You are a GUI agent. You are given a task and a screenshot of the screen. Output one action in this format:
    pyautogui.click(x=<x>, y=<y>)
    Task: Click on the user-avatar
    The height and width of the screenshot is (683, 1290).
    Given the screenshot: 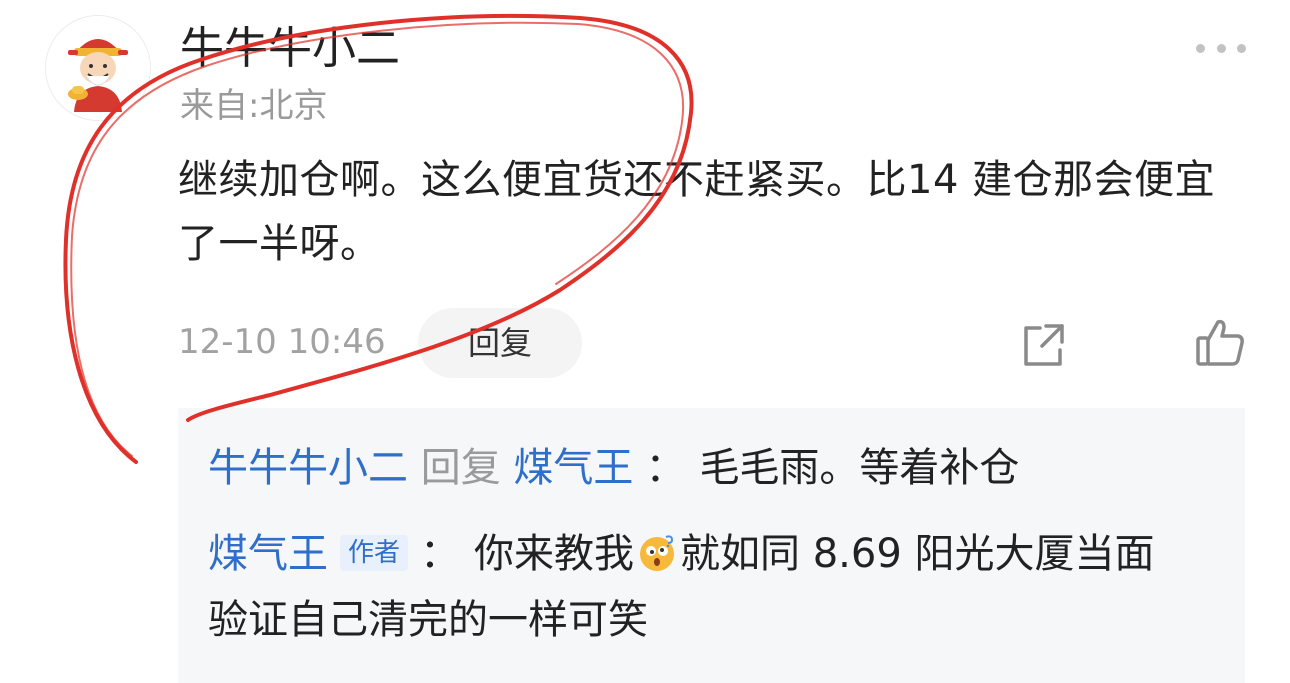 What is the action you would take?
    pyautogui.click(x=98, y=68)
    